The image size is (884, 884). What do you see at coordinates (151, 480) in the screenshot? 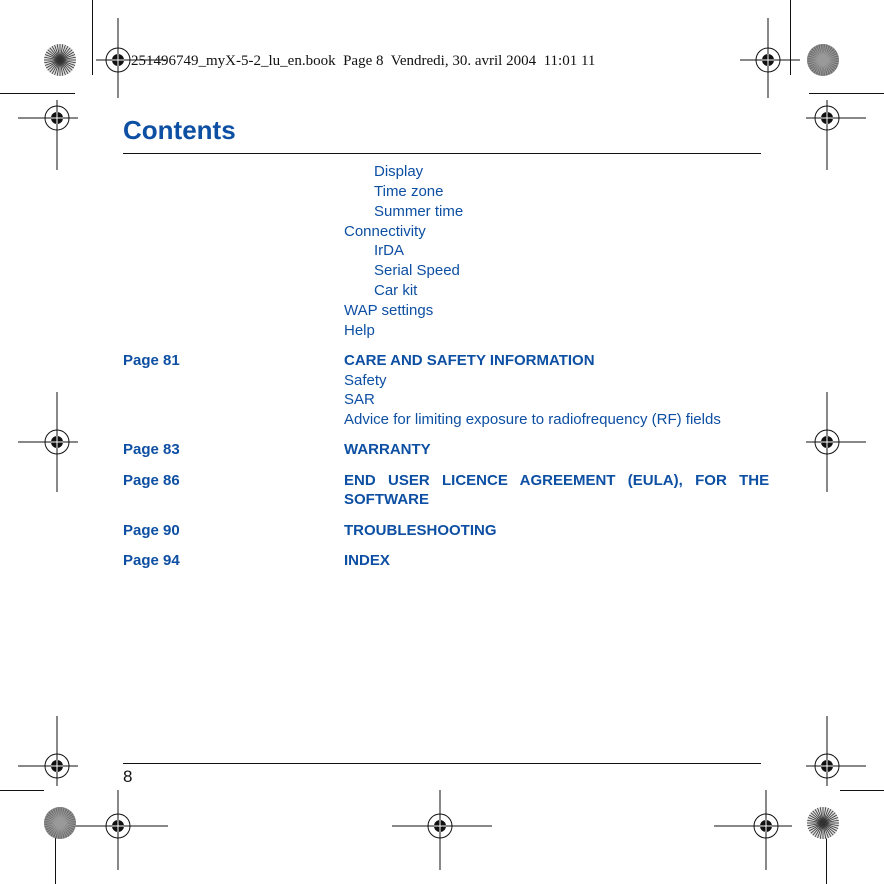
I see `page-reference: Page 86` at bounding box center [151, 480].